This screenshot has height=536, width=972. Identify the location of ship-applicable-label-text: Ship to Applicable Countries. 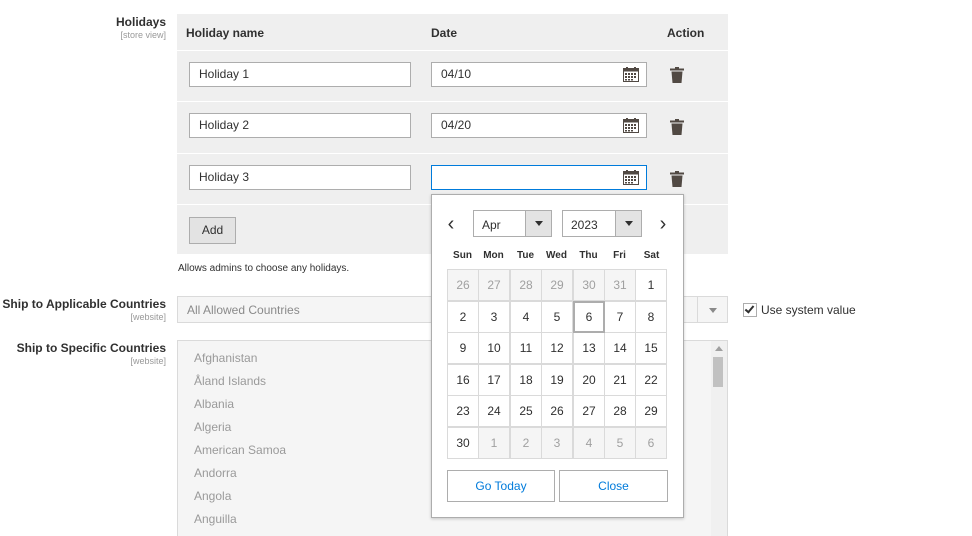
(84, 304).